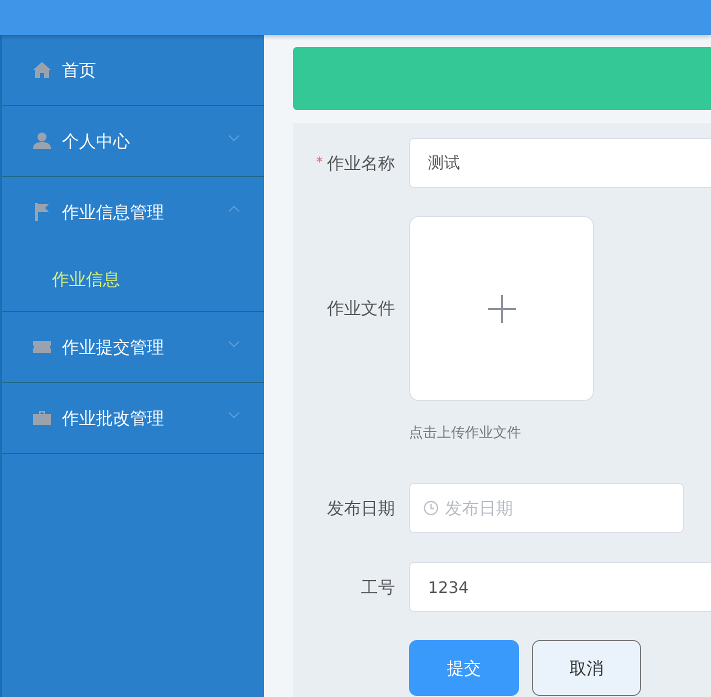 This screenshot has width=711, height=697. I want to click on menu-label: 作业提交管理, so click(113, 347).